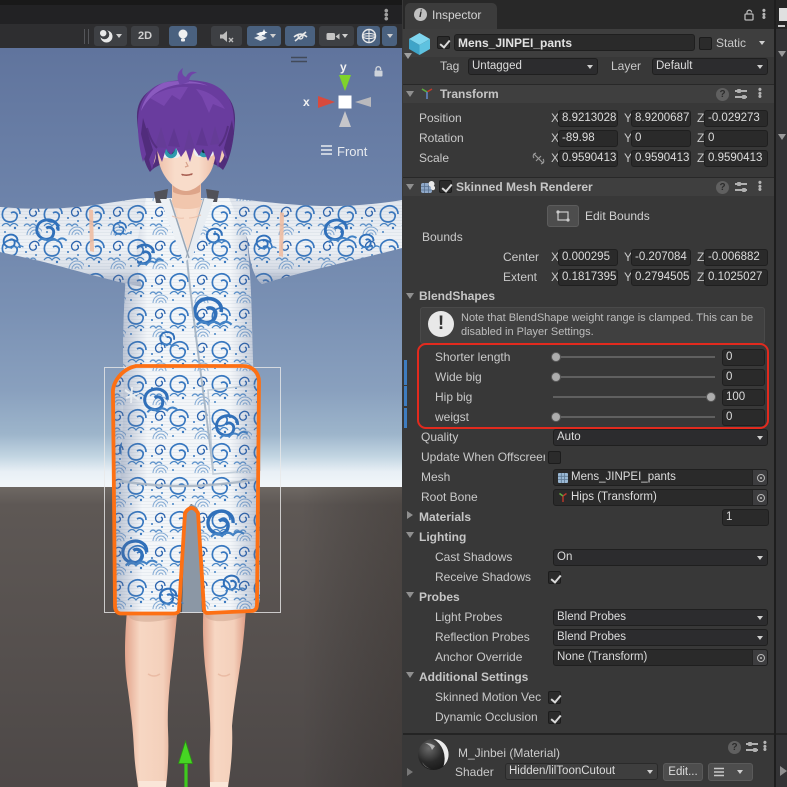 The image size is (787, 787). I want to click on svg-text: y, so click(343, 67).